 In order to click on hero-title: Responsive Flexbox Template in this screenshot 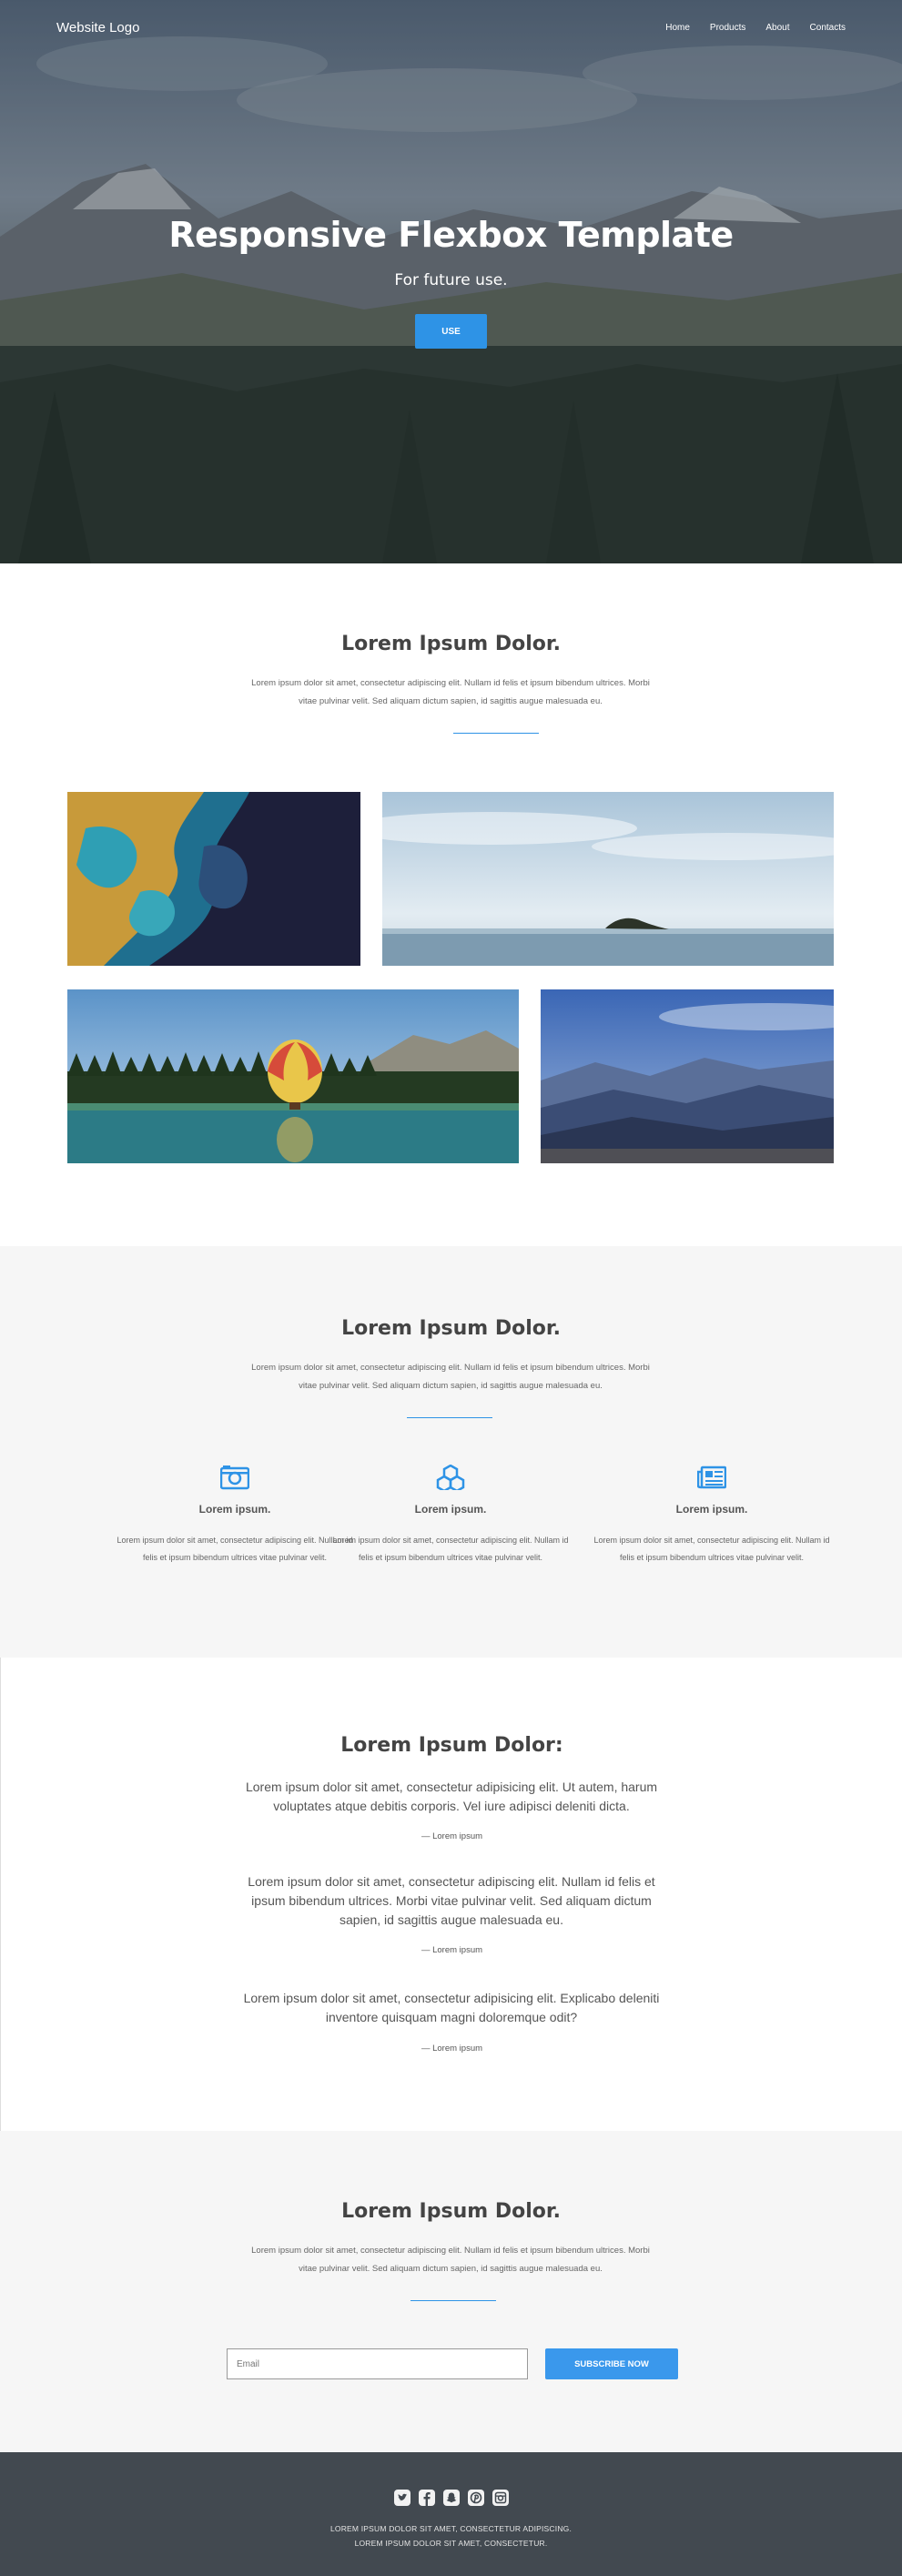, I will do `click(451, 235)`.